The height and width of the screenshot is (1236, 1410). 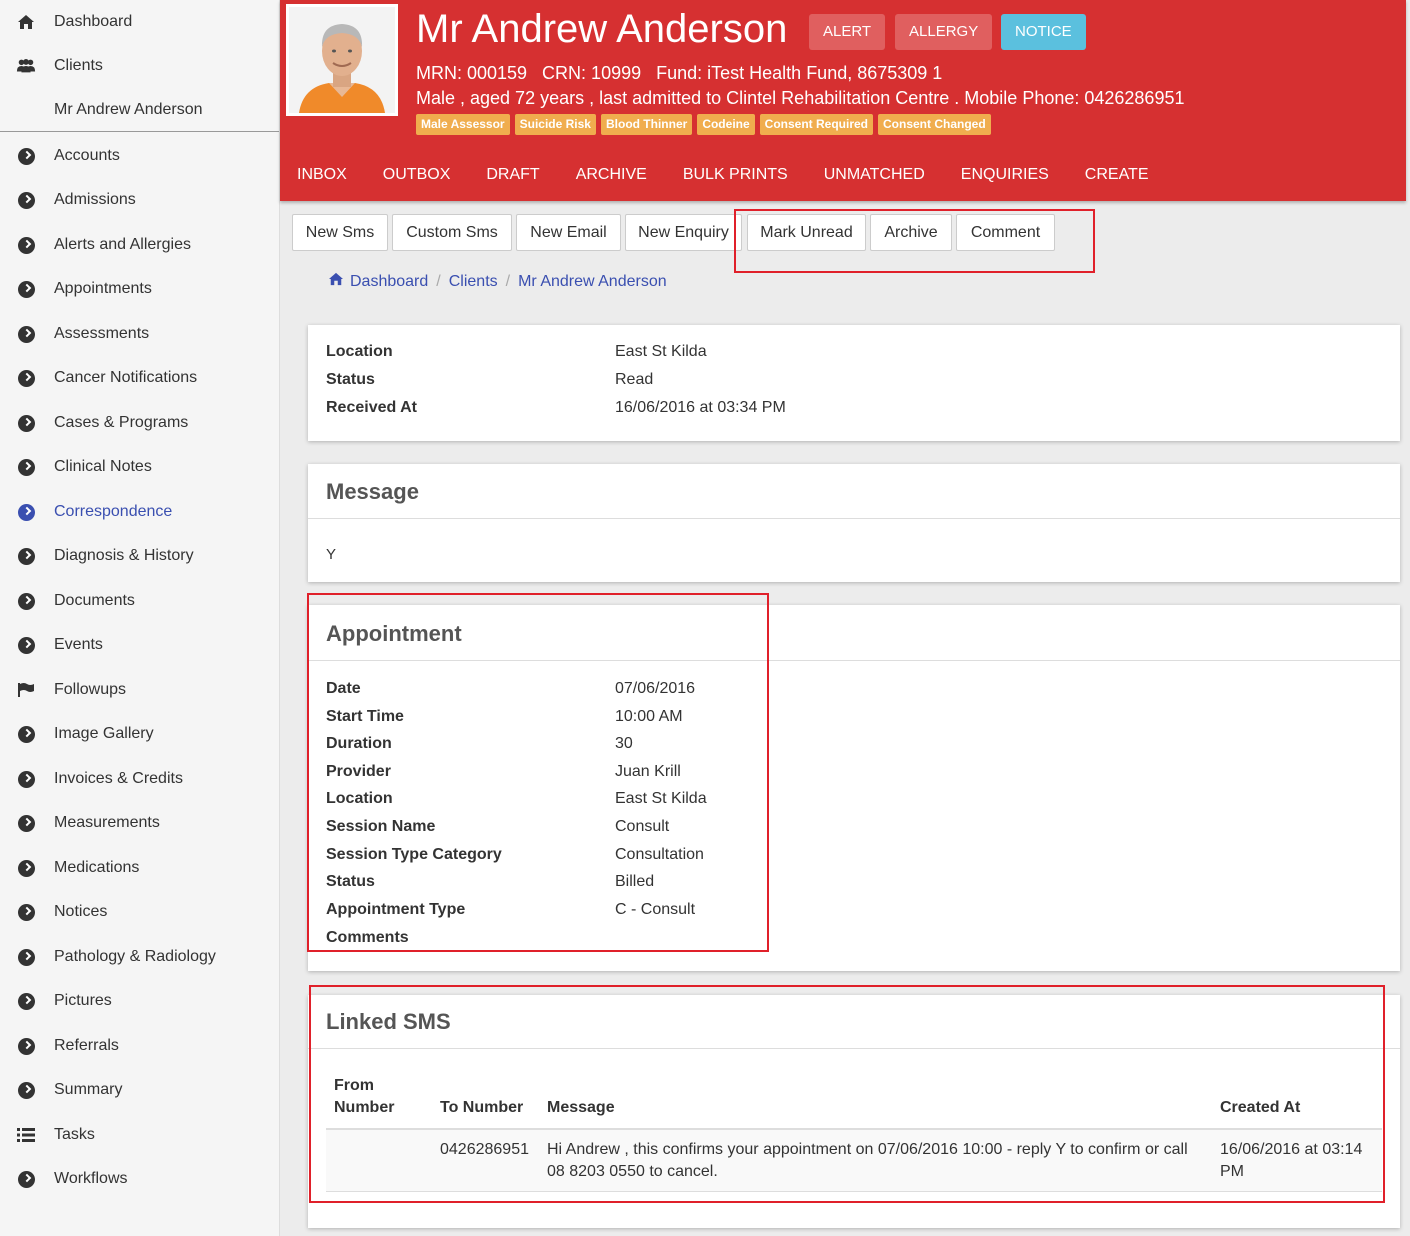 What do you see at coordinates (944, 32) in the screenshot?
I see `allergy-button: ALLERGY` at bounding box center [944, 32].